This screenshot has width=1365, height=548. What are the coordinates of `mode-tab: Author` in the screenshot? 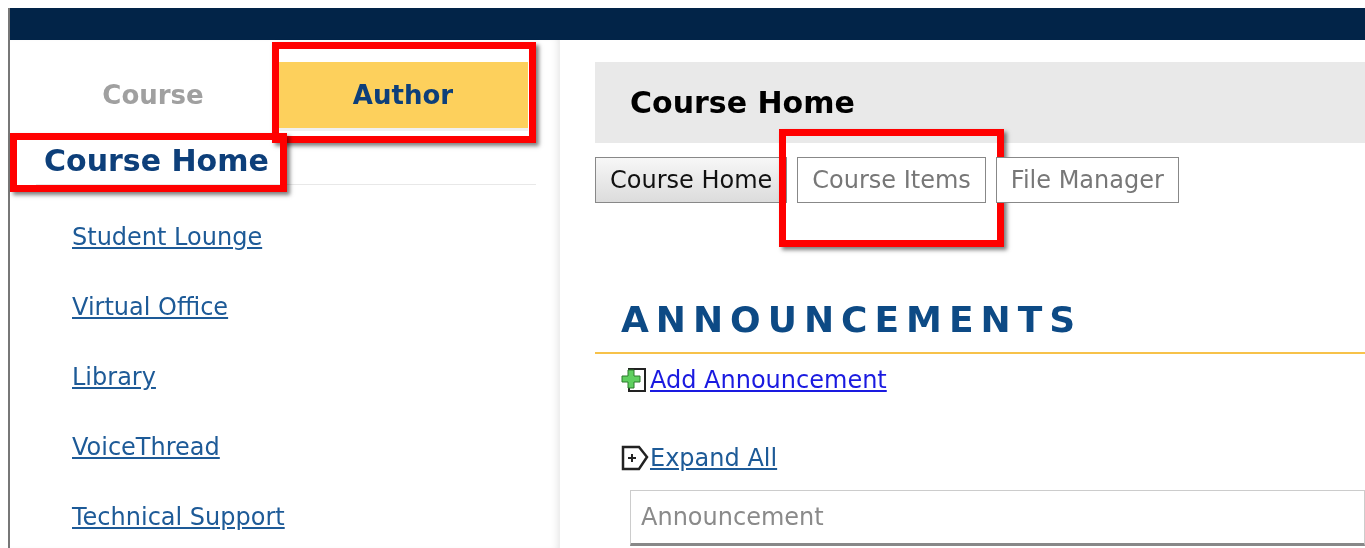 It's located at (403, 96).